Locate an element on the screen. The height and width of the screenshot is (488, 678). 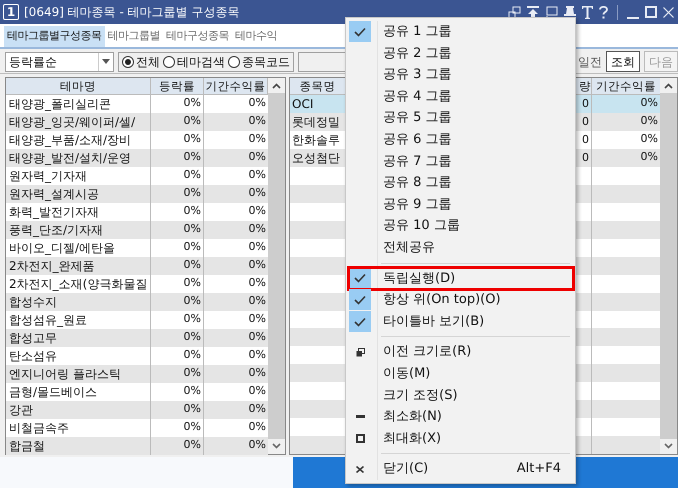
radio-option: 전체 is located at coordinates (141, 61).